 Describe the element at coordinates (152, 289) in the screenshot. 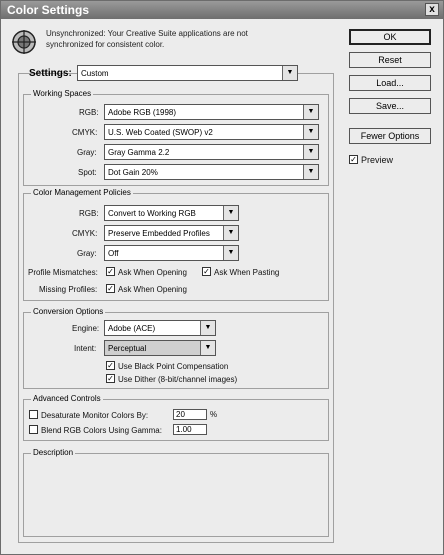

I see `ask-when-opening-missing-label: Ask When Opening` at that location.